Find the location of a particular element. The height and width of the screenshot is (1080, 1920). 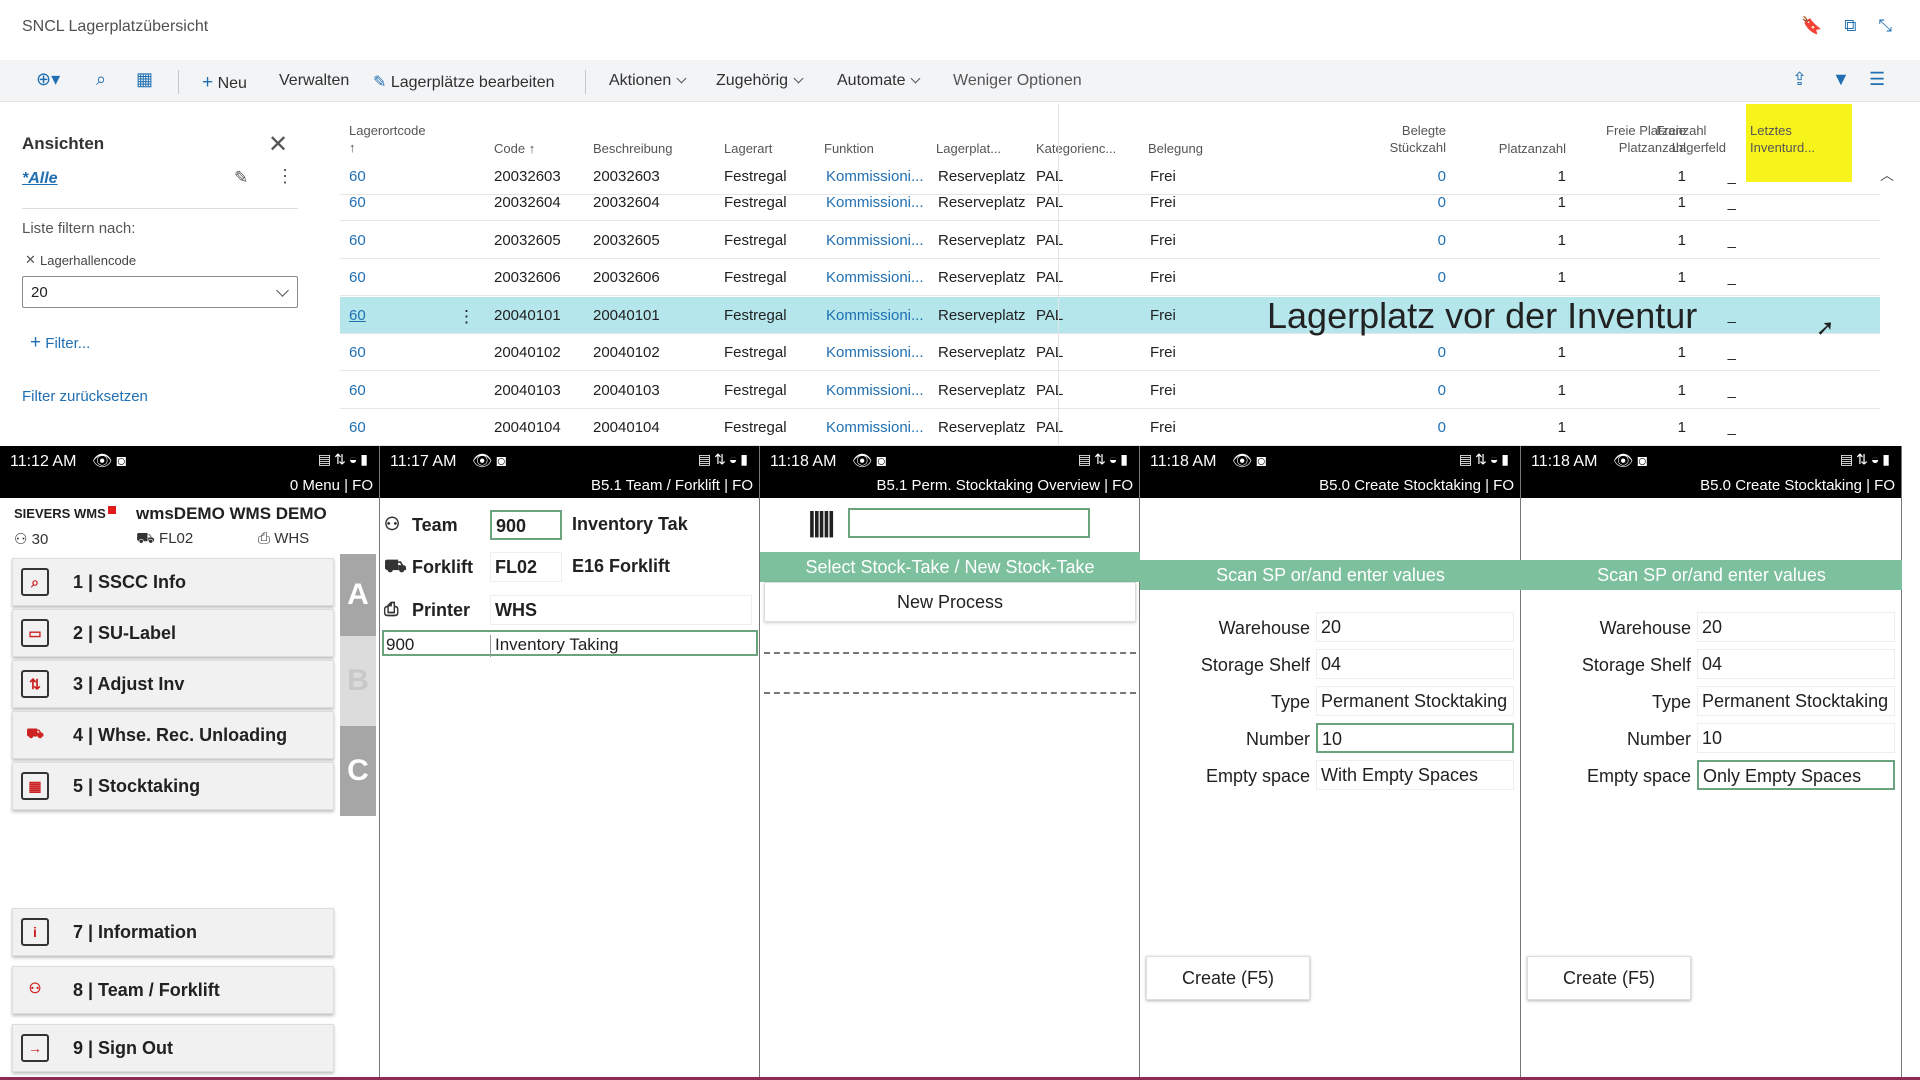

actions-menu: Aktionen is located at coordinates (648, 81).